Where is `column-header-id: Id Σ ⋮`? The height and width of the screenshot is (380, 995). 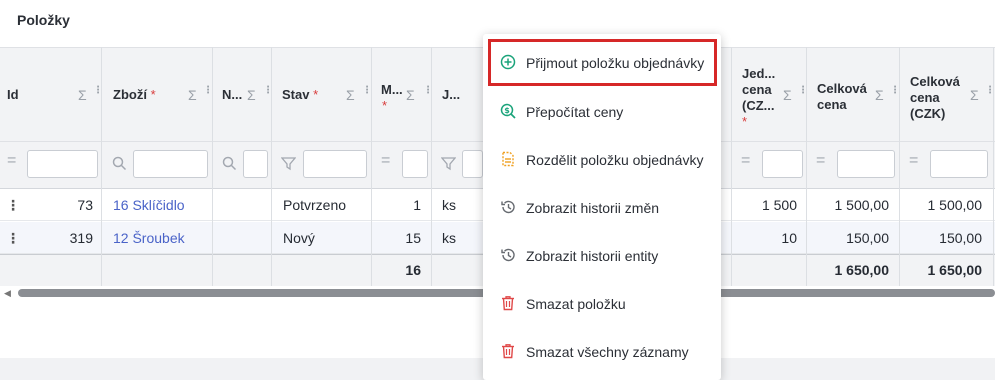
column-header-id: Id Σ ⋮ is located at coordinates (51, 94).